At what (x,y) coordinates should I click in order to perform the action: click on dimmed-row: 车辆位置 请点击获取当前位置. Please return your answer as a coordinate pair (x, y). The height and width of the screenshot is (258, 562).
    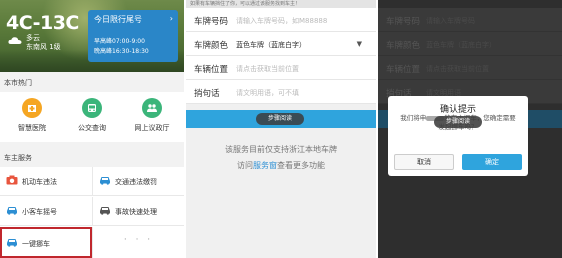
    Looking at the image, I should click on (470, 68).